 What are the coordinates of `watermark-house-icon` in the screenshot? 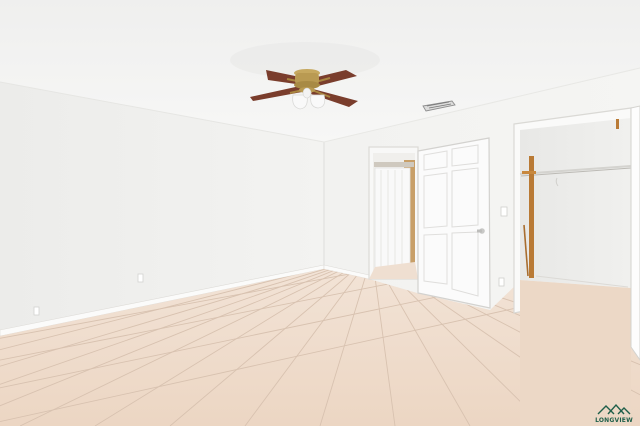 It's located at (614, 409).